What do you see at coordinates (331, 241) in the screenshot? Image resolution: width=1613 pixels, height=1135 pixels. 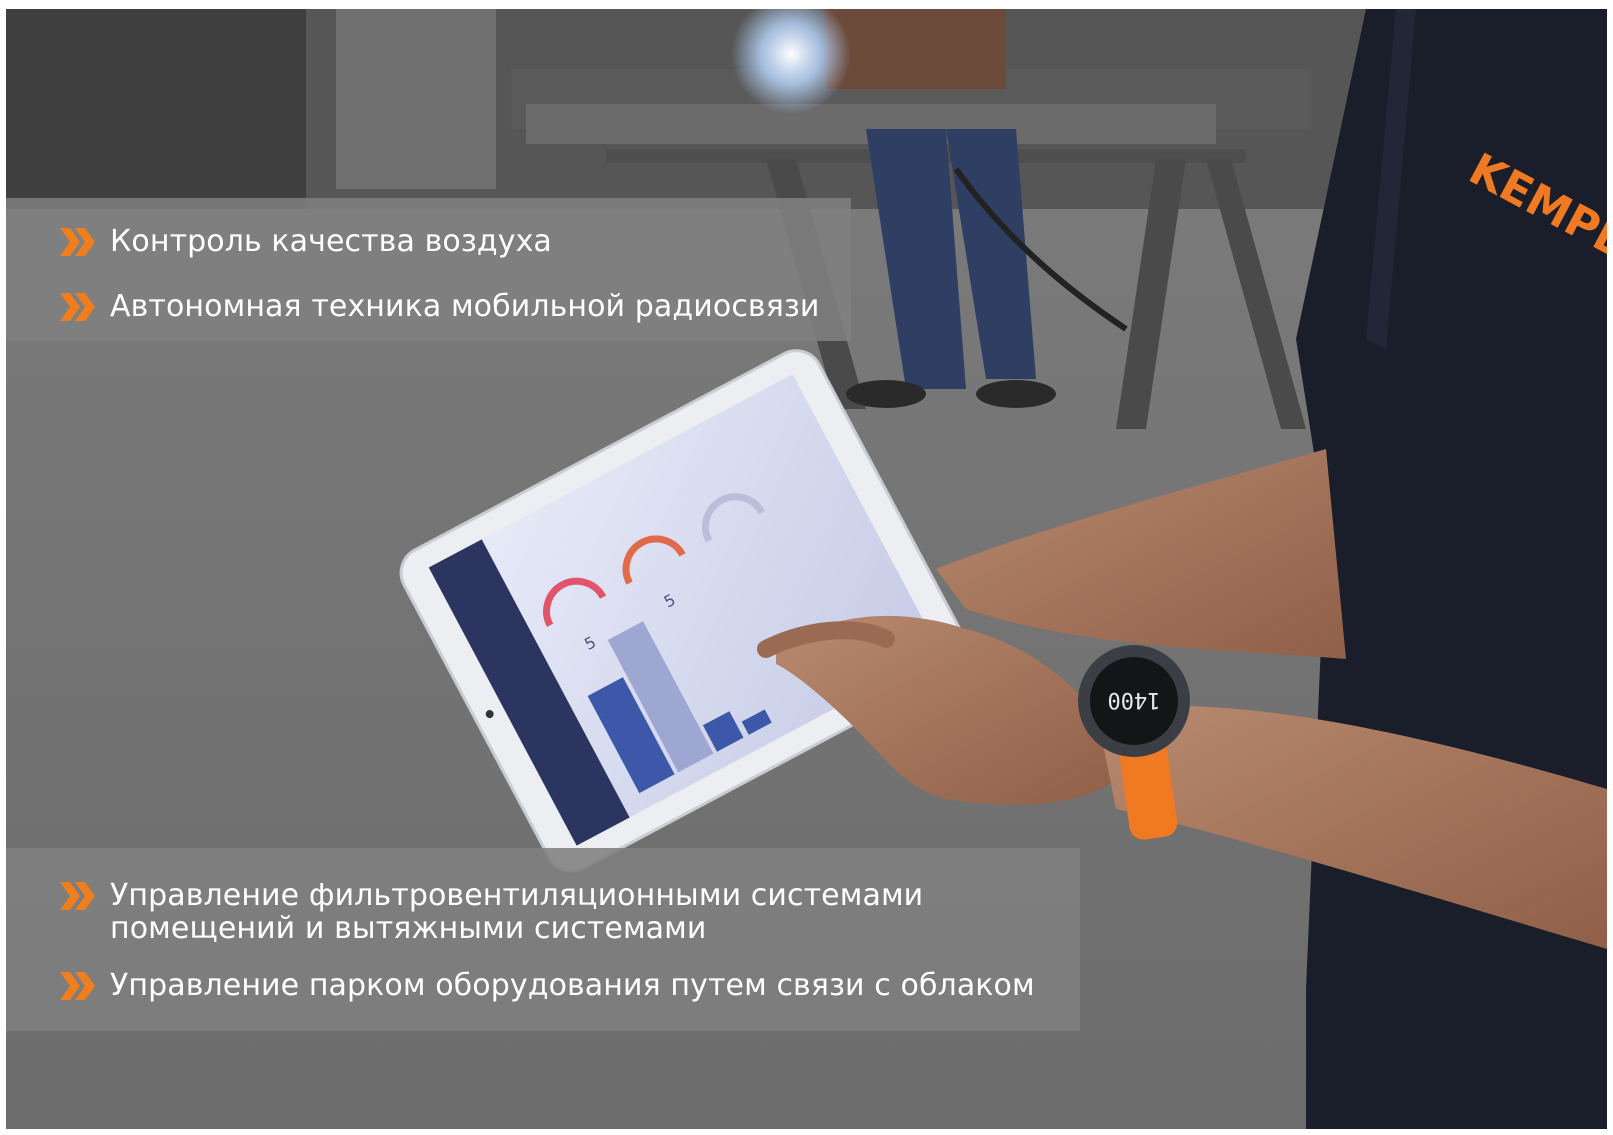 I see `feature-text: Контроль качества воздуха` at bounding box center [331, 241].